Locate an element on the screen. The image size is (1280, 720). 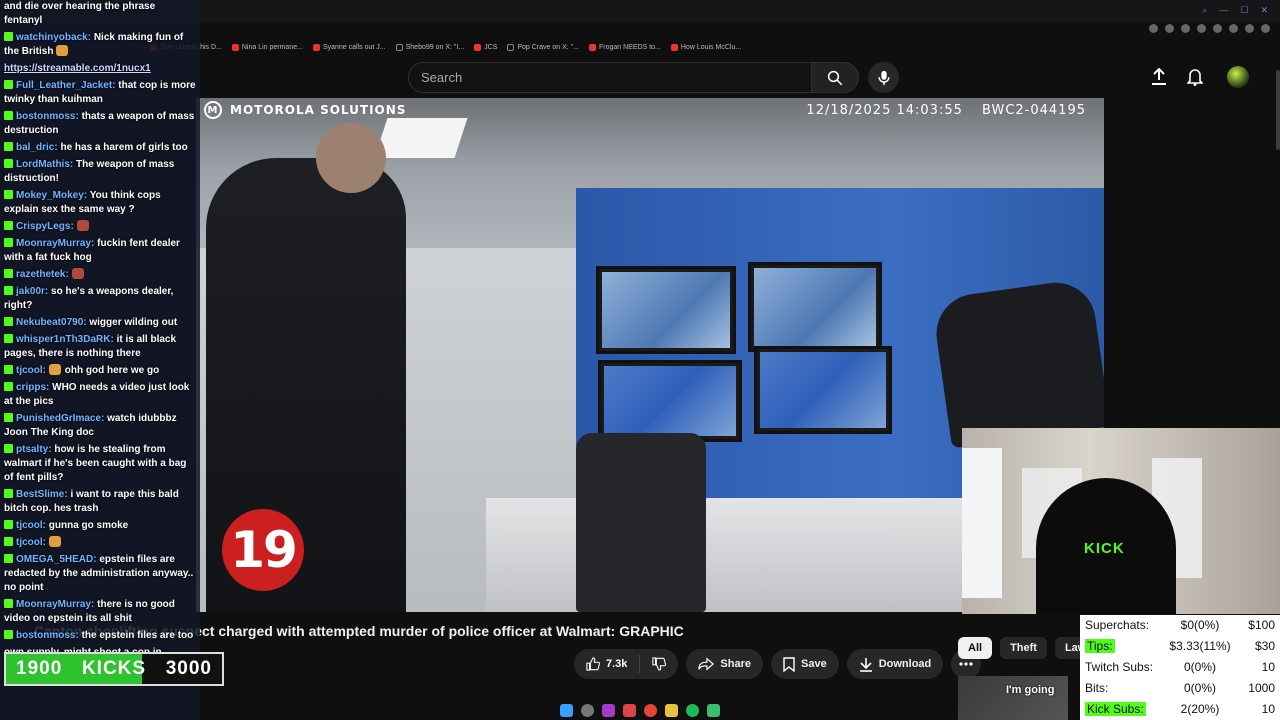
chat-username: watchinyoback is located at coordinates (52, 37).